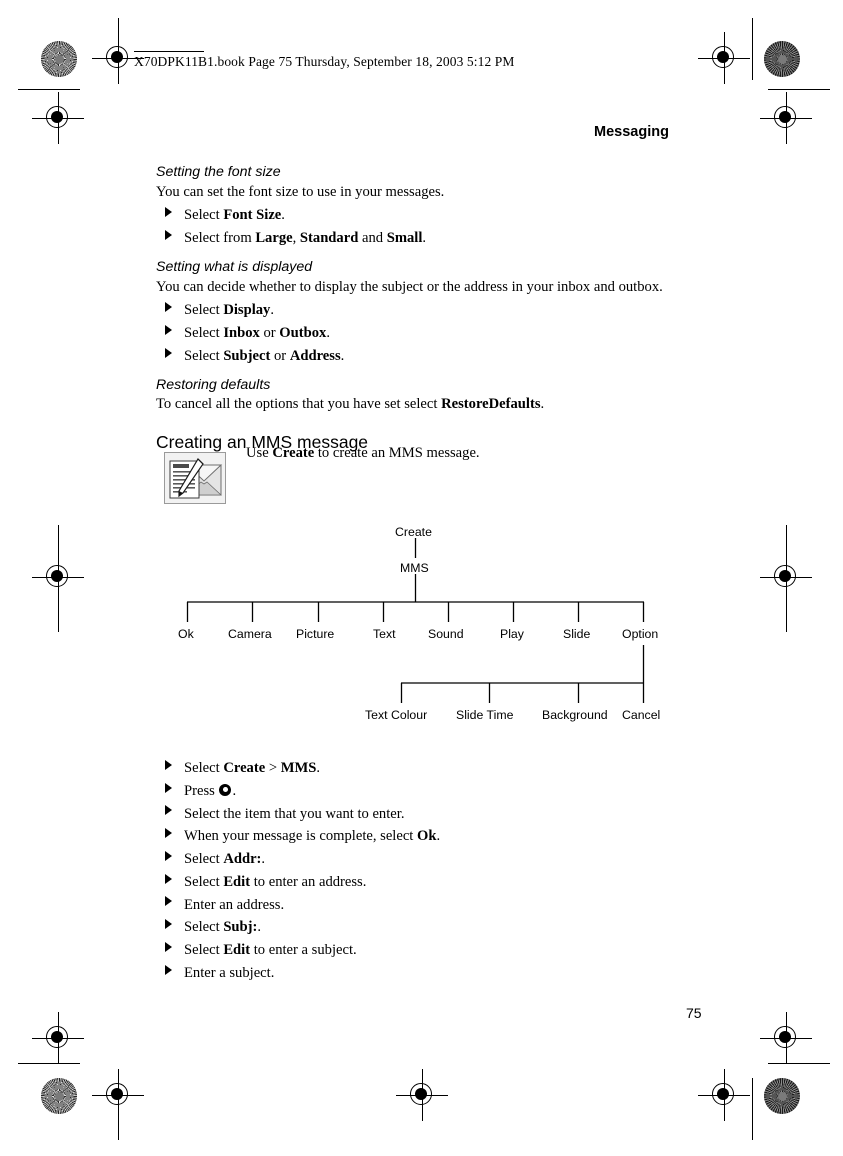 The image size is (843, 1156). What do you see at coordinates (213, 384) in the screenshot?
I see `heading-restoring-defaults: Restoring defaults` at bounding box center [213, 384].